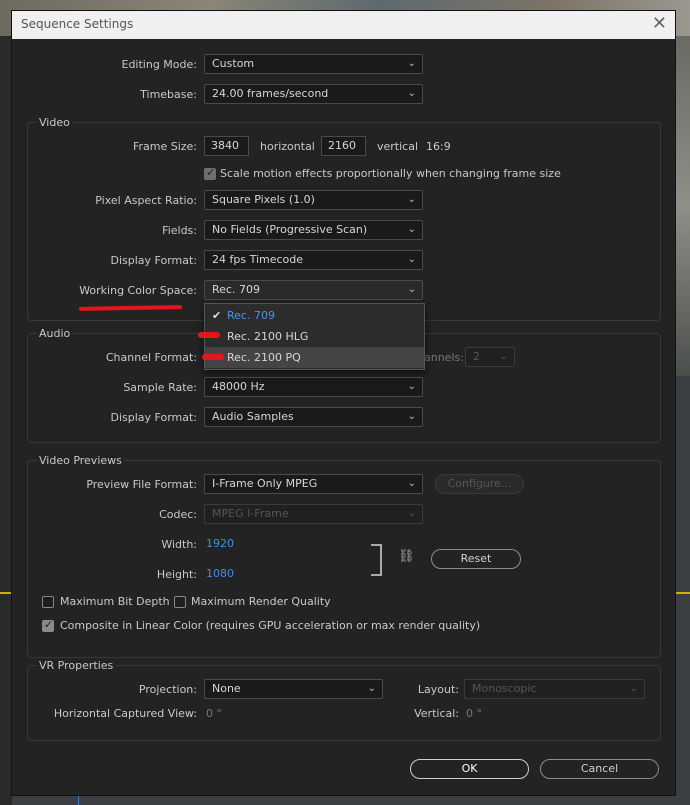  I want to click on scale-motion-checkbox, so click(210, 173).